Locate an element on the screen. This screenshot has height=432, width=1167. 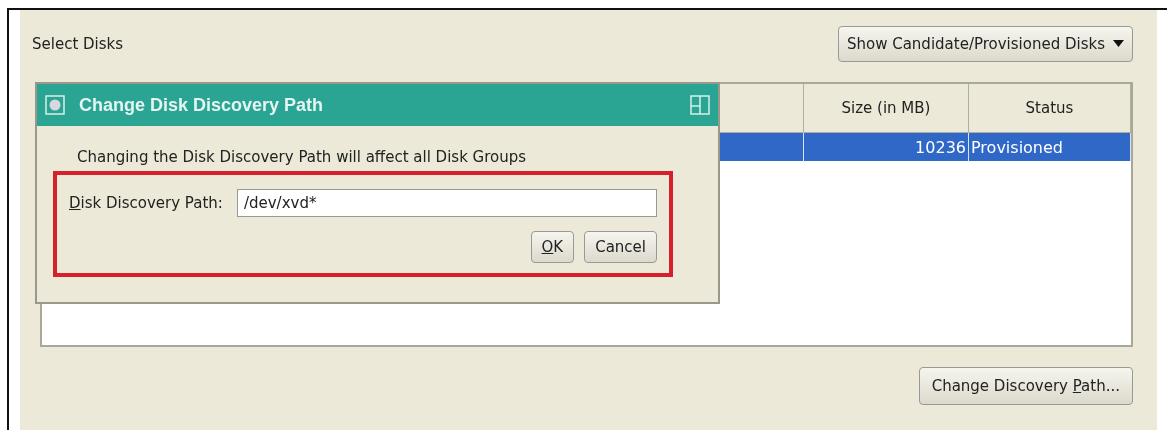
window-menu-icon is located at coordinates (55, 105).